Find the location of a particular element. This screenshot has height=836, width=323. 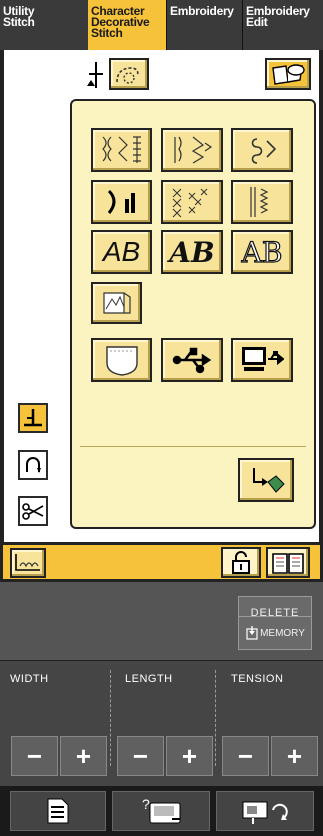

cross-pattern-icon is located at coordinates (190, 203).